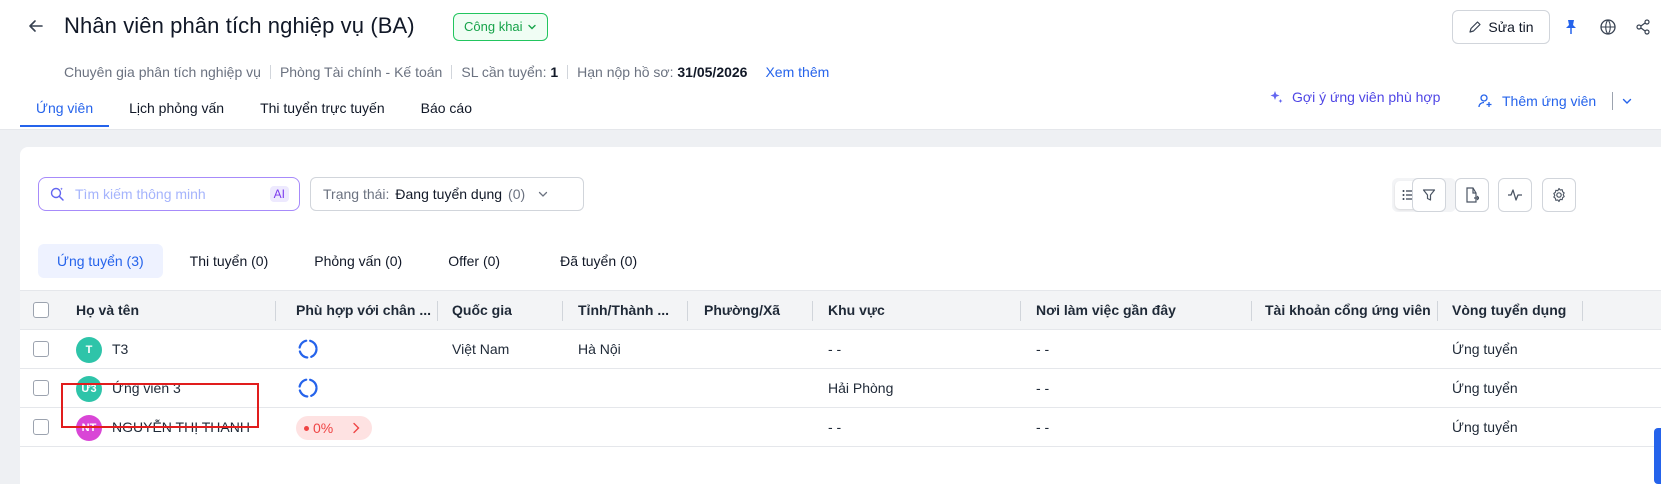 The width and height of the screenshot is (1661, 484). Describe the element at coordinates (797, 72) in the screenshot. I see `see-more-link: Xem thêm` at that location.